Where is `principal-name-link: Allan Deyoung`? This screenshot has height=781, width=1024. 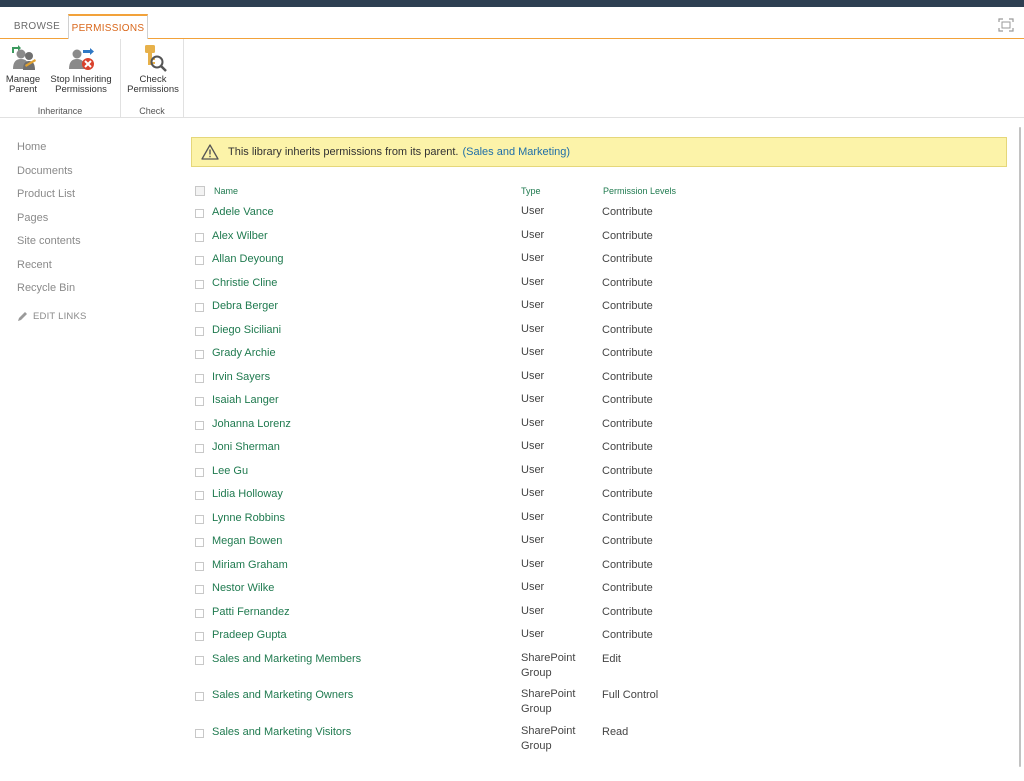 principal-name-link: Allan Deyoung is located at coordinates (248, 259).